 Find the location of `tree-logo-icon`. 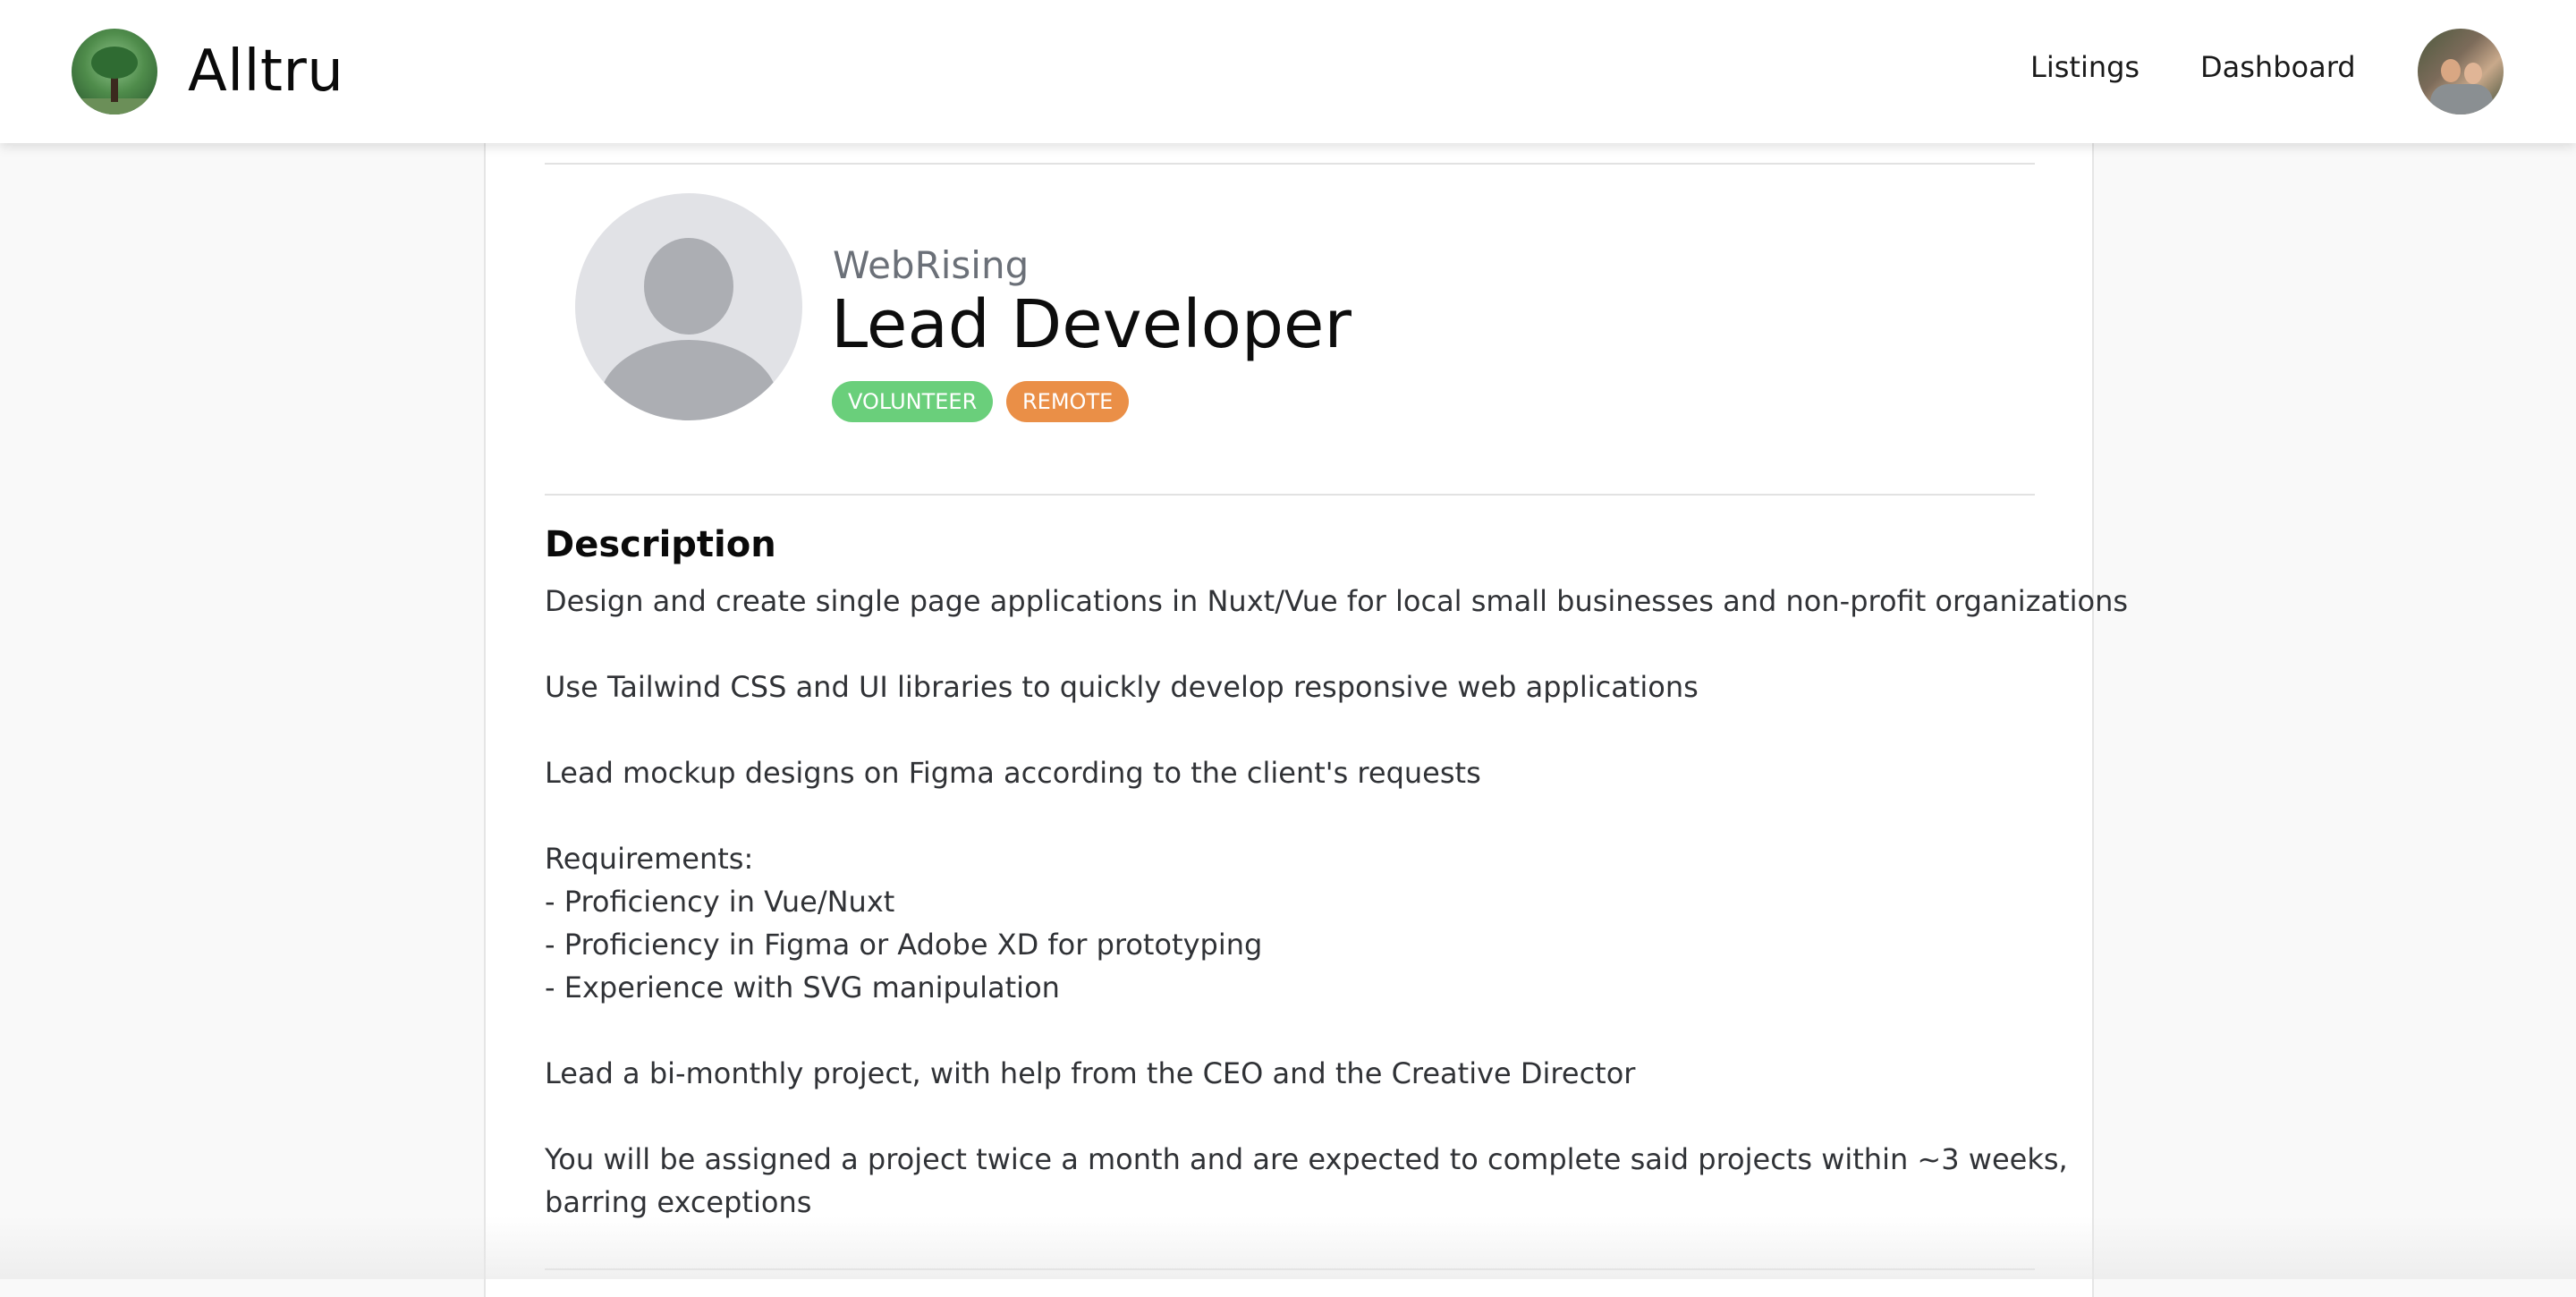

tree-logo-icon is located at coordinates (114, 71).